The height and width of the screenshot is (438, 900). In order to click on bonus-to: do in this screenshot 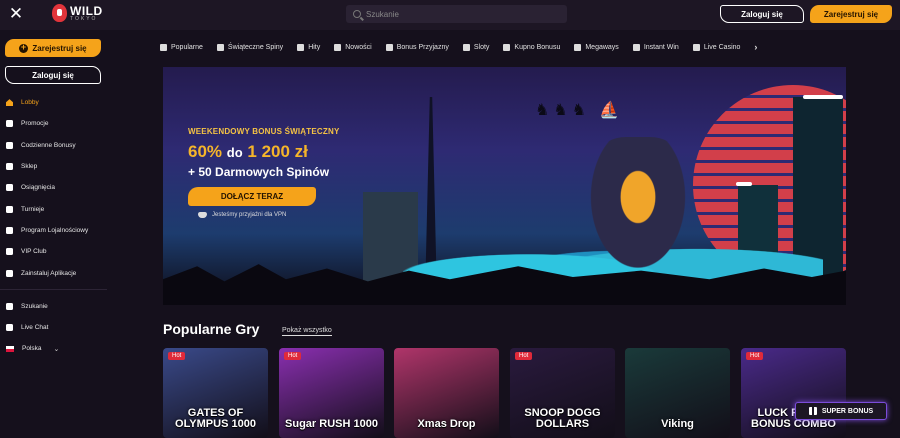, I will do `click(234, 152)`.